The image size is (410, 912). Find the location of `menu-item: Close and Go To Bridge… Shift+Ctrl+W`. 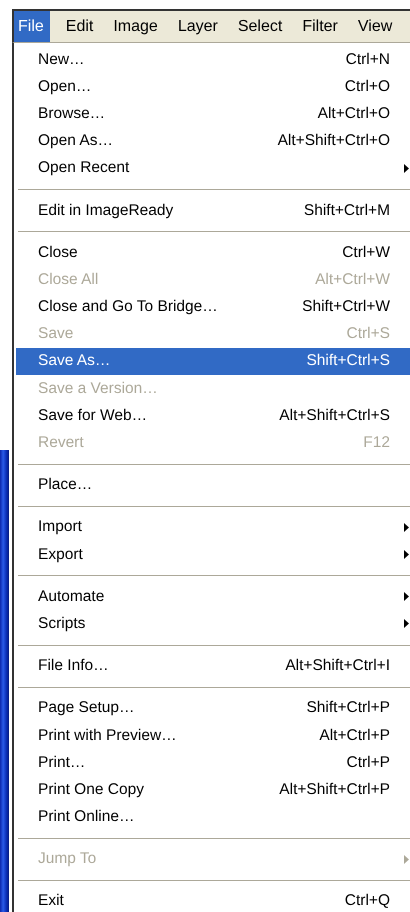

menu-item: Close and Go To Bridge… Shift+Ctrl+W is located at coordinates (213, 307).